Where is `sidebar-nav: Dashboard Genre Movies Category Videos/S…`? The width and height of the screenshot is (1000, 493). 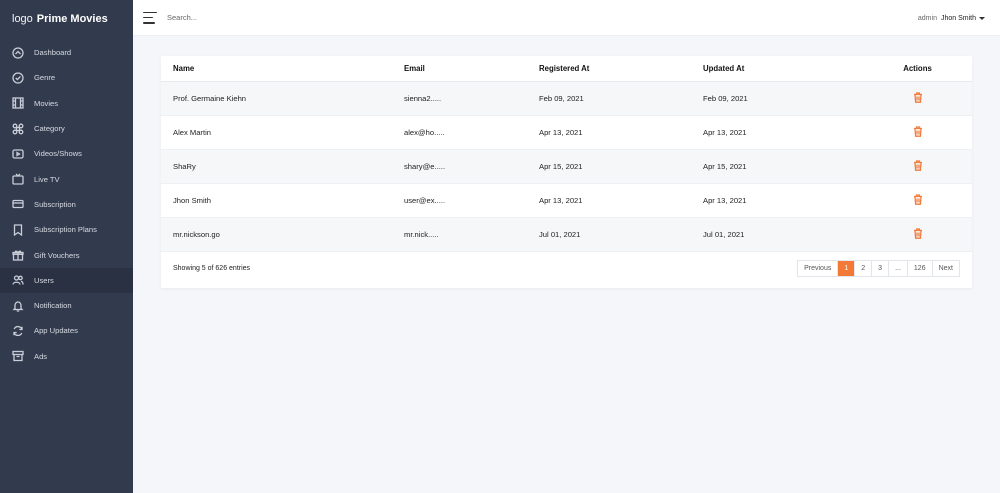
sidebar-nav: Dashboard Genre Movies Category Videos/S… is located at coordinates (66, 203).